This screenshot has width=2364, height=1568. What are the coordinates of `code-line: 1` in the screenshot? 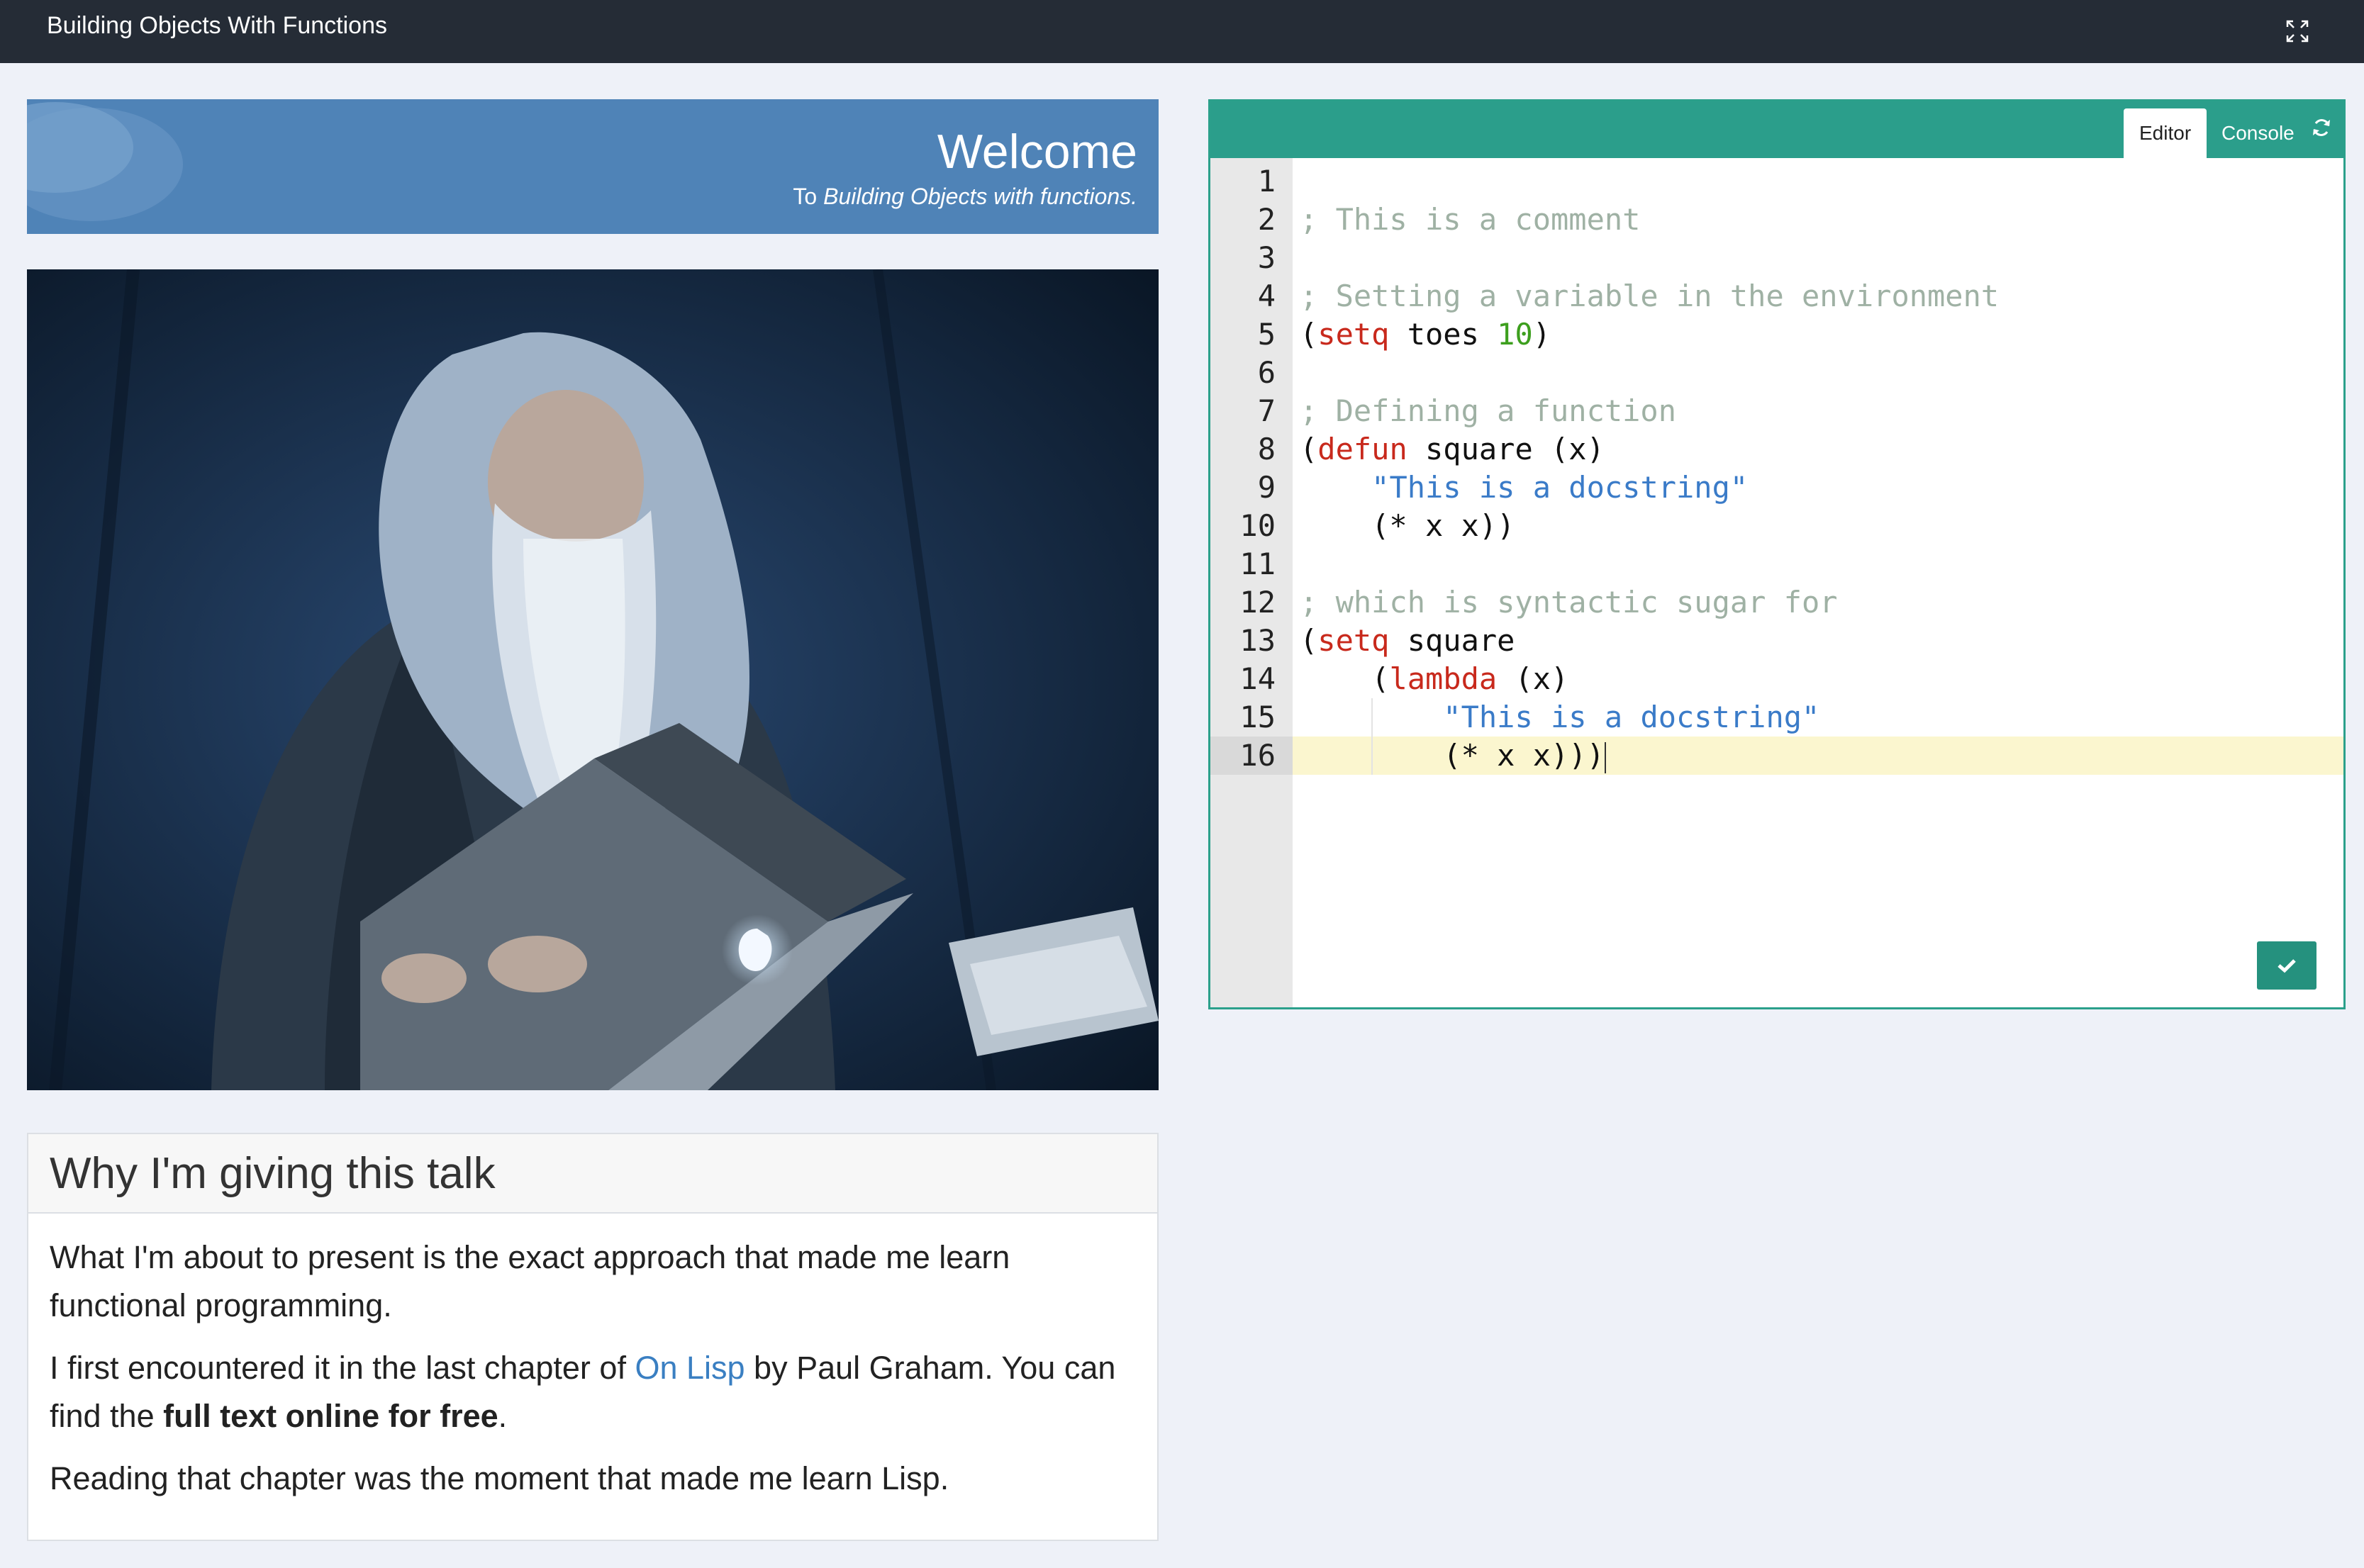 It's located at (1776, 182).